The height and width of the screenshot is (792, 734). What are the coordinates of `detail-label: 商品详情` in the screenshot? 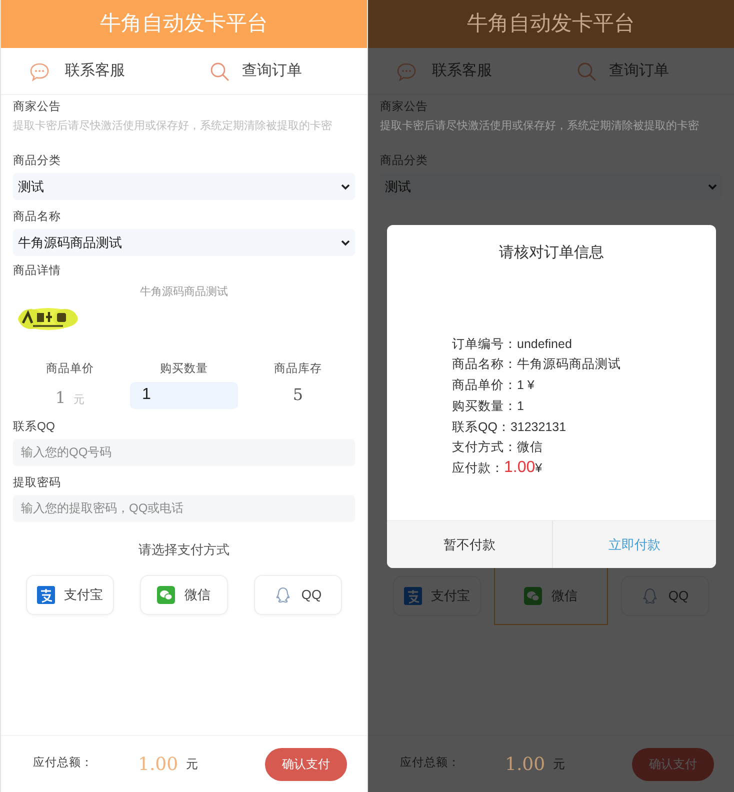 It's located at (37, 271).